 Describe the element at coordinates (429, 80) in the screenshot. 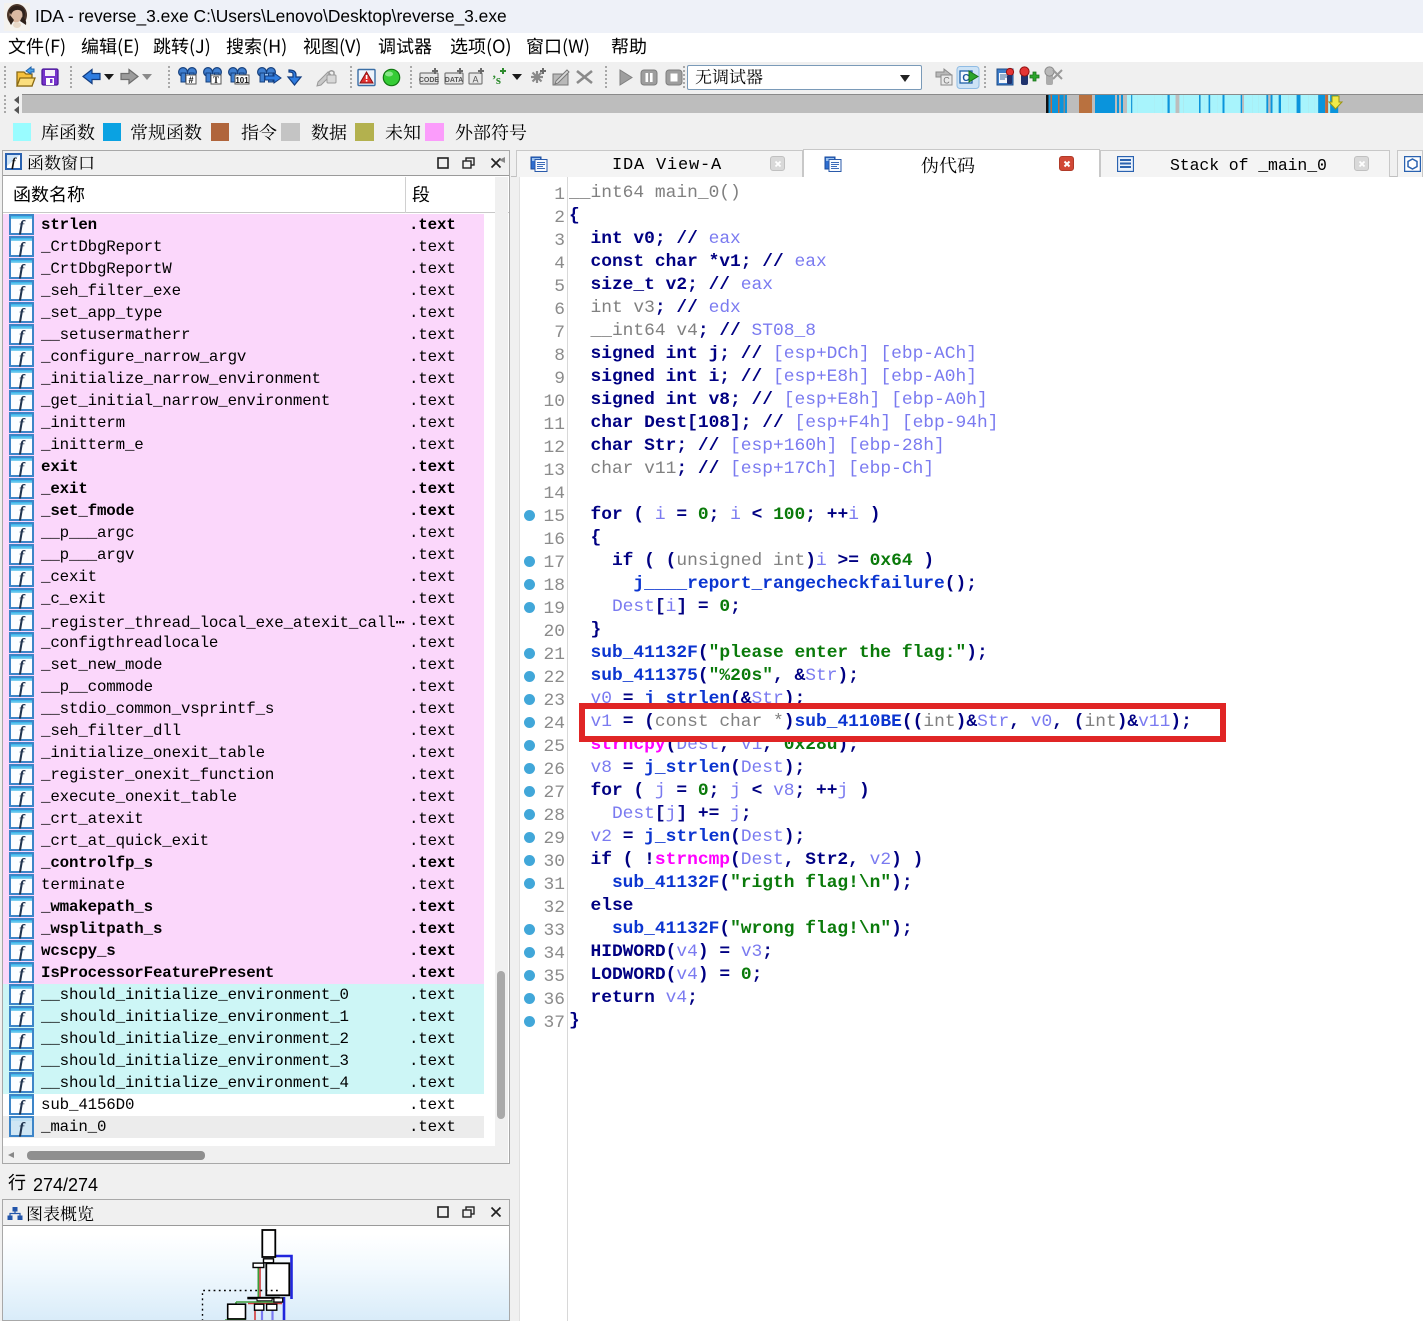

I see `svg-text: CODE` at that location.